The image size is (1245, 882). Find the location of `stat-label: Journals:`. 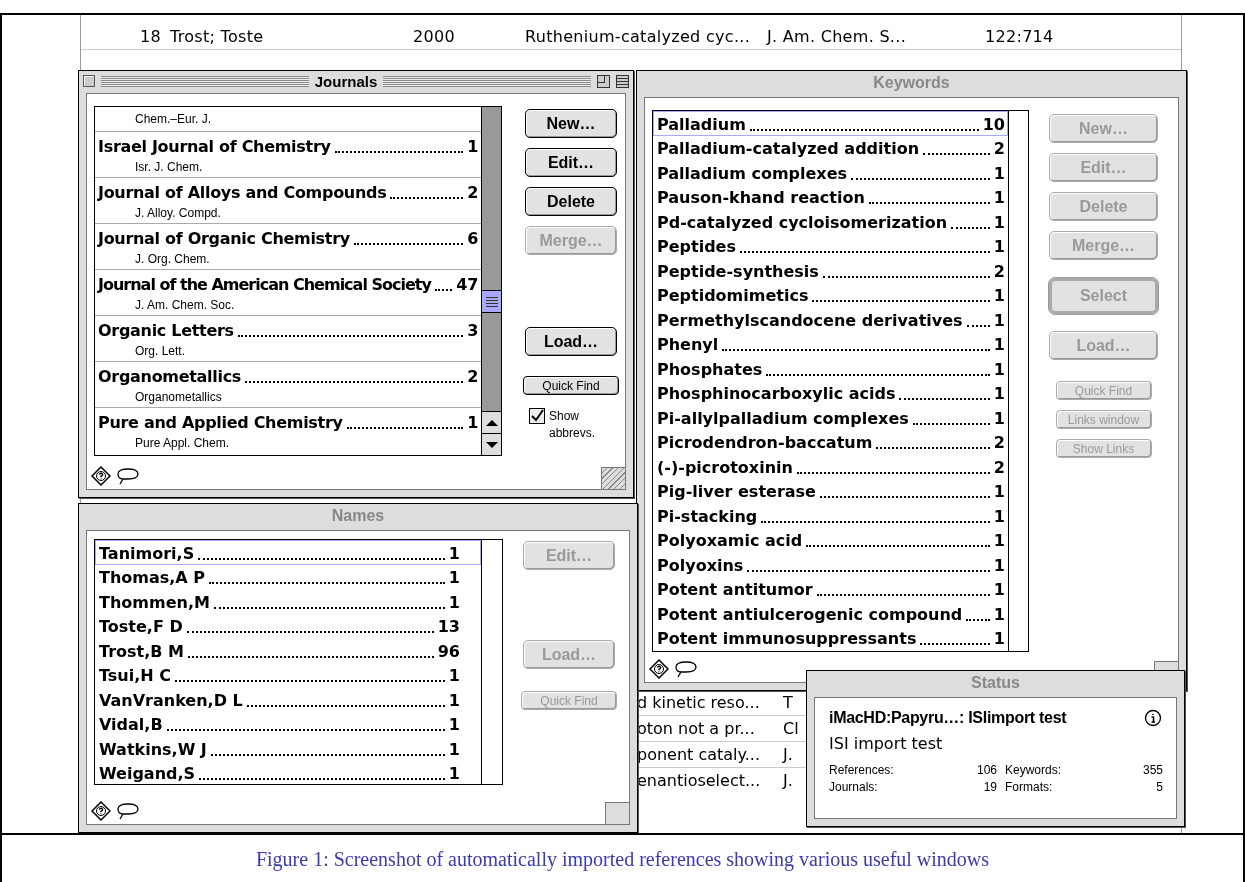

stat-label: Journals: is located at coordinates (854, 787).